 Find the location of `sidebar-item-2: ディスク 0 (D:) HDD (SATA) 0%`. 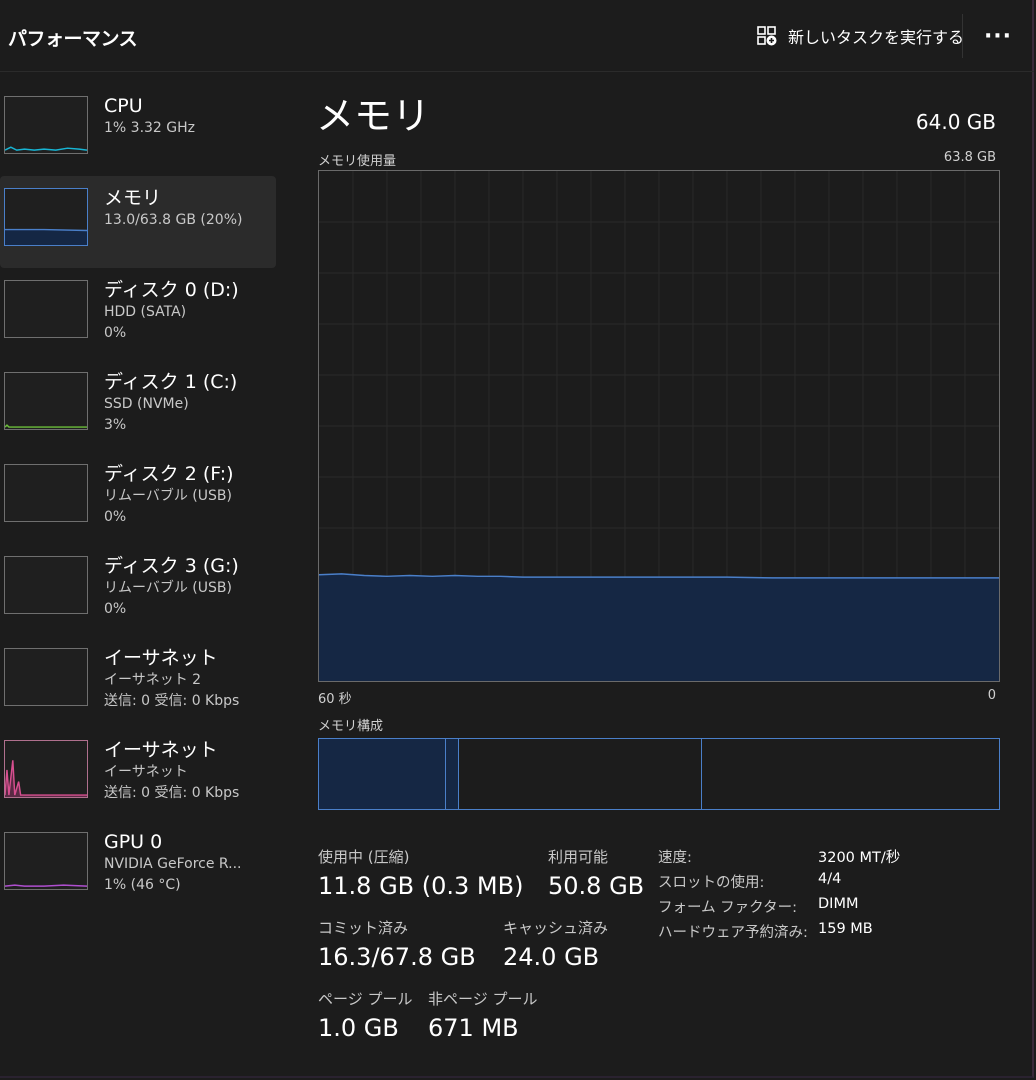

sidebar-item-2: ディスク 0 (D:) HDD (SATA) 0% is located at coordinates (138, 314).